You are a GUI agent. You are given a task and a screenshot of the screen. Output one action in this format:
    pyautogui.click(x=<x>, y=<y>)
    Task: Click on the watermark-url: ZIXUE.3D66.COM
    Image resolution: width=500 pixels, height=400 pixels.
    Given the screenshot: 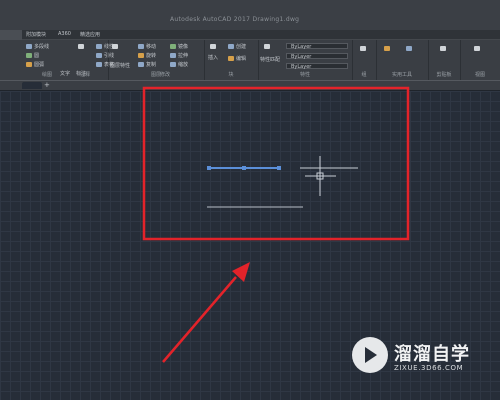 What is the action you would take?
    pyautogui.click(x=429, y=368)
    